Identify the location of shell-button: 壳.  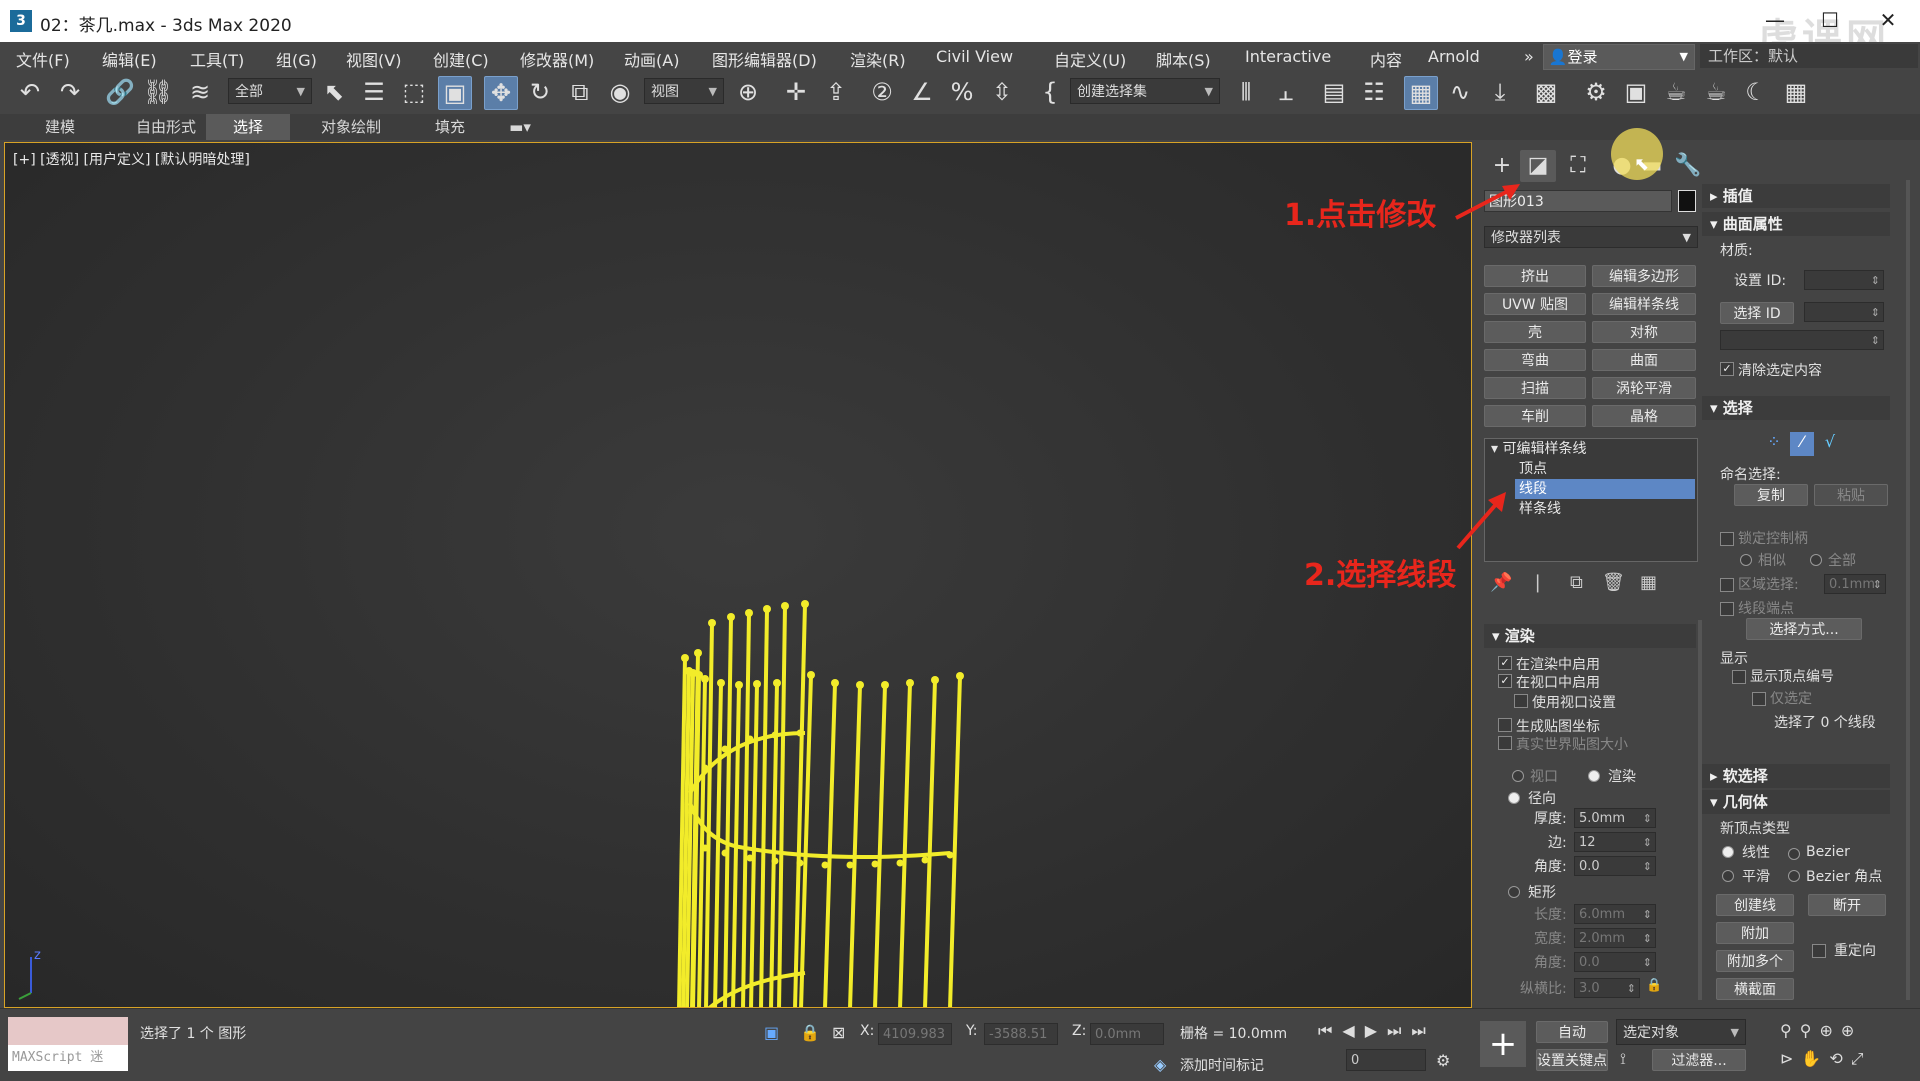
(1535, 332).